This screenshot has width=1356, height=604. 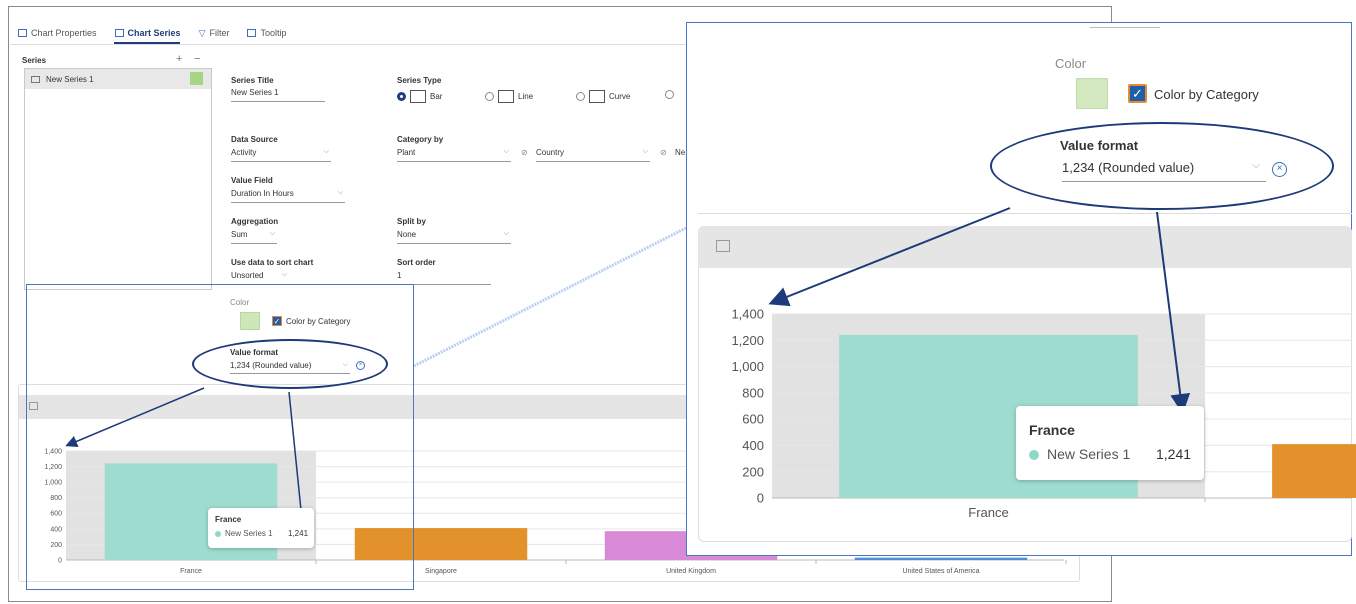 What do you see at coordinates (272, 262) in the screenshot?
I see `sort-chart-label: Use data to sort chart` at bounding box center [272, 262].